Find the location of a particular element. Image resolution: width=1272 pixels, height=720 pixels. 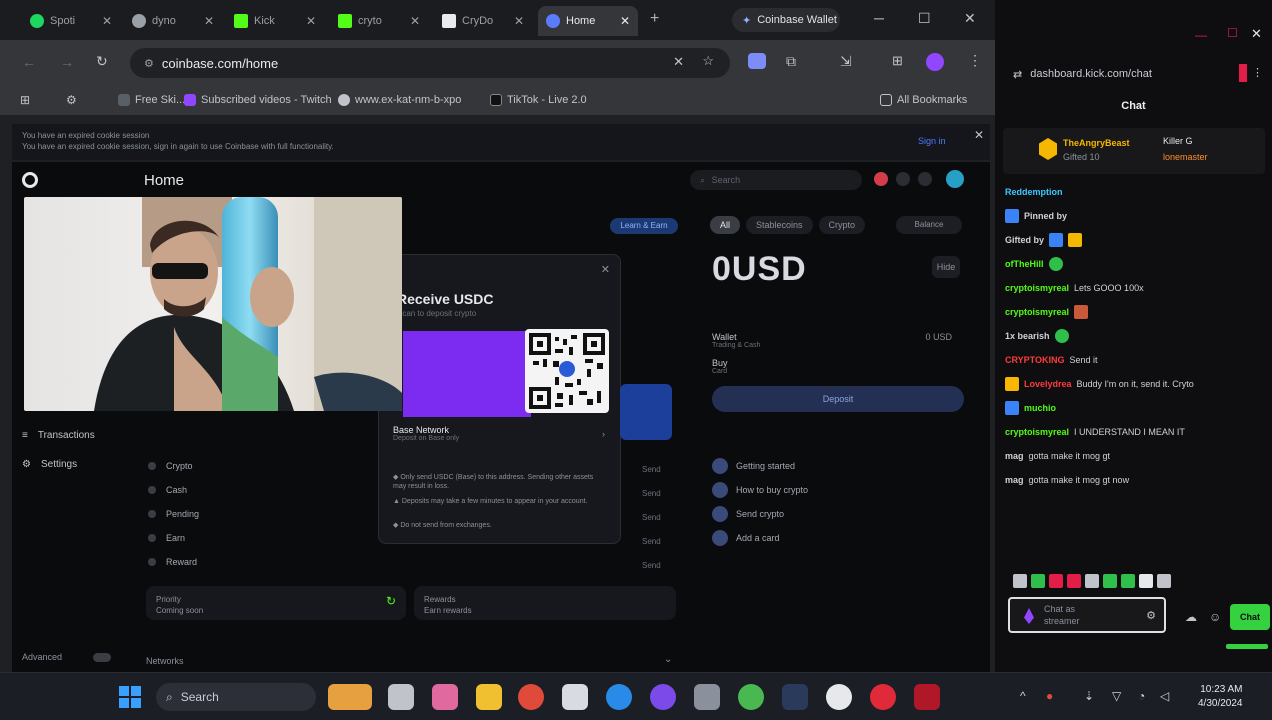

list-item: Crypto is located at coordinates (173, 466).